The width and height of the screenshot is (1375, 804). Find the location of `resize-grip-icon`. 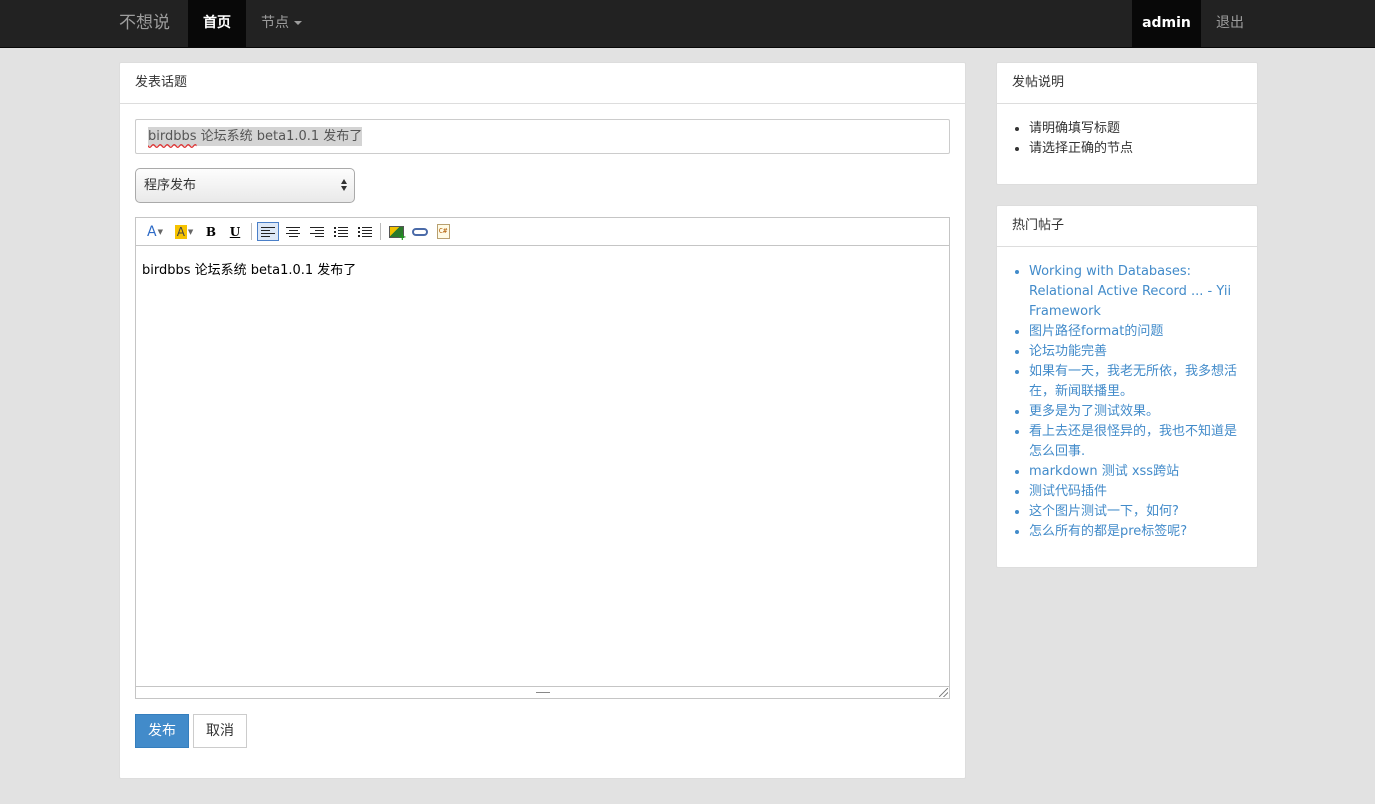

resize-grip-icon is located at coordinates (543, 692).